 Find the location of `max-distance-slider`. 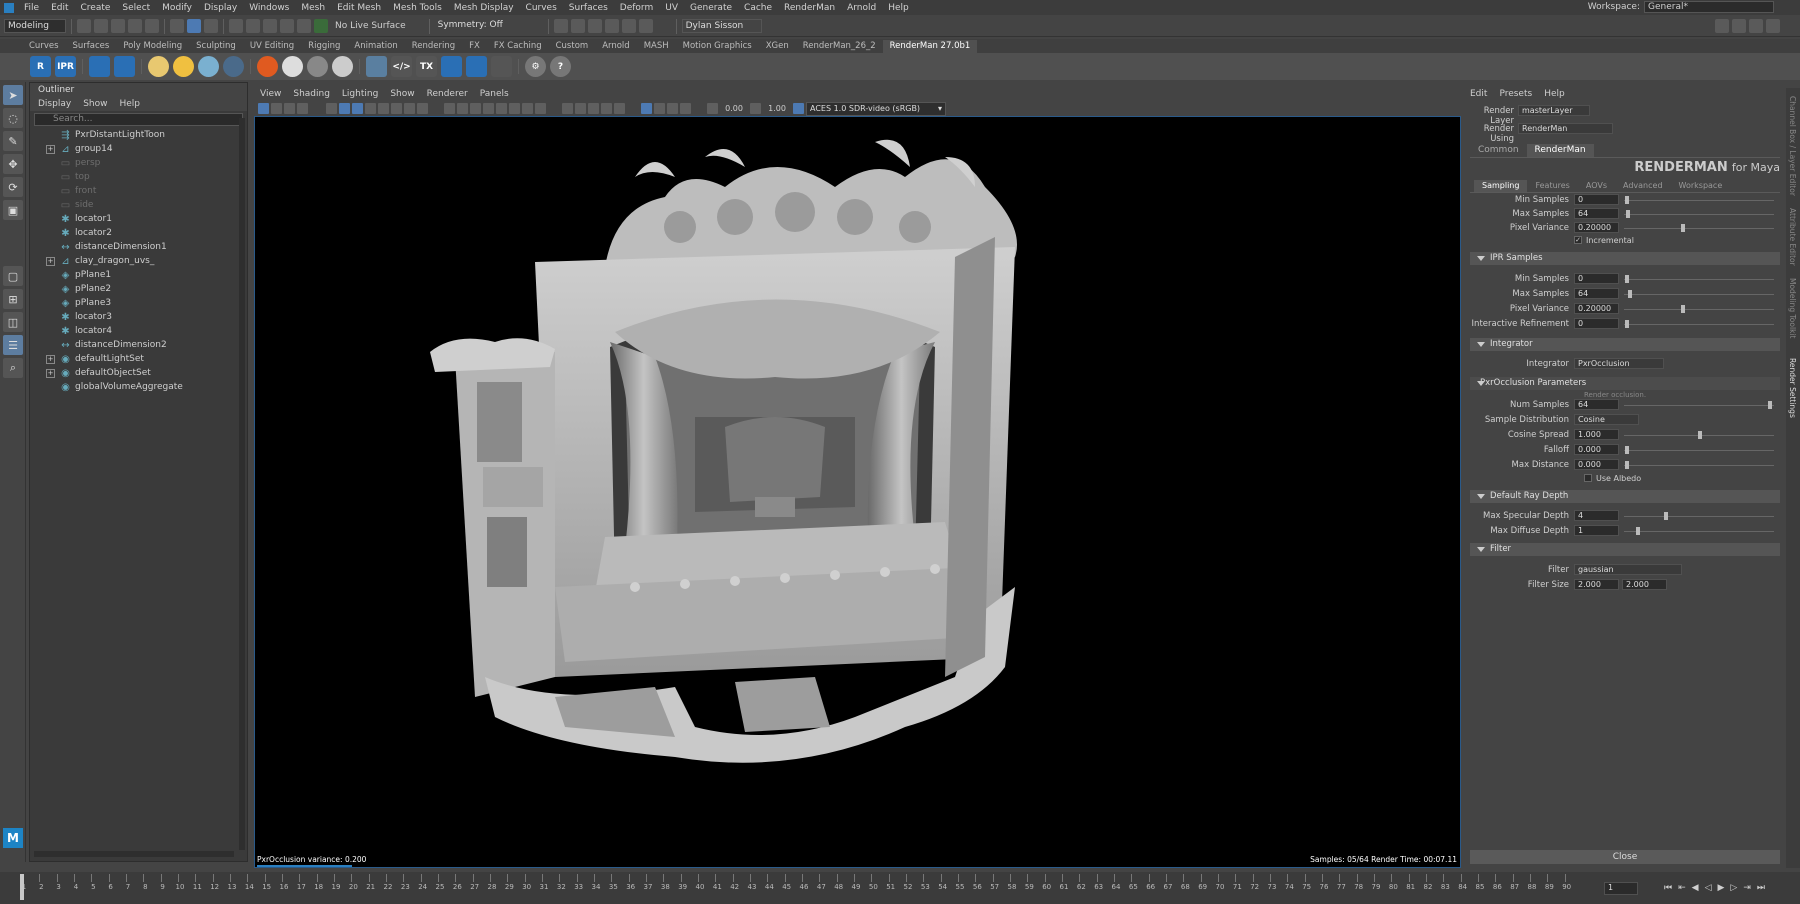

max-distance-slider is located at coordinates (1699, 465).